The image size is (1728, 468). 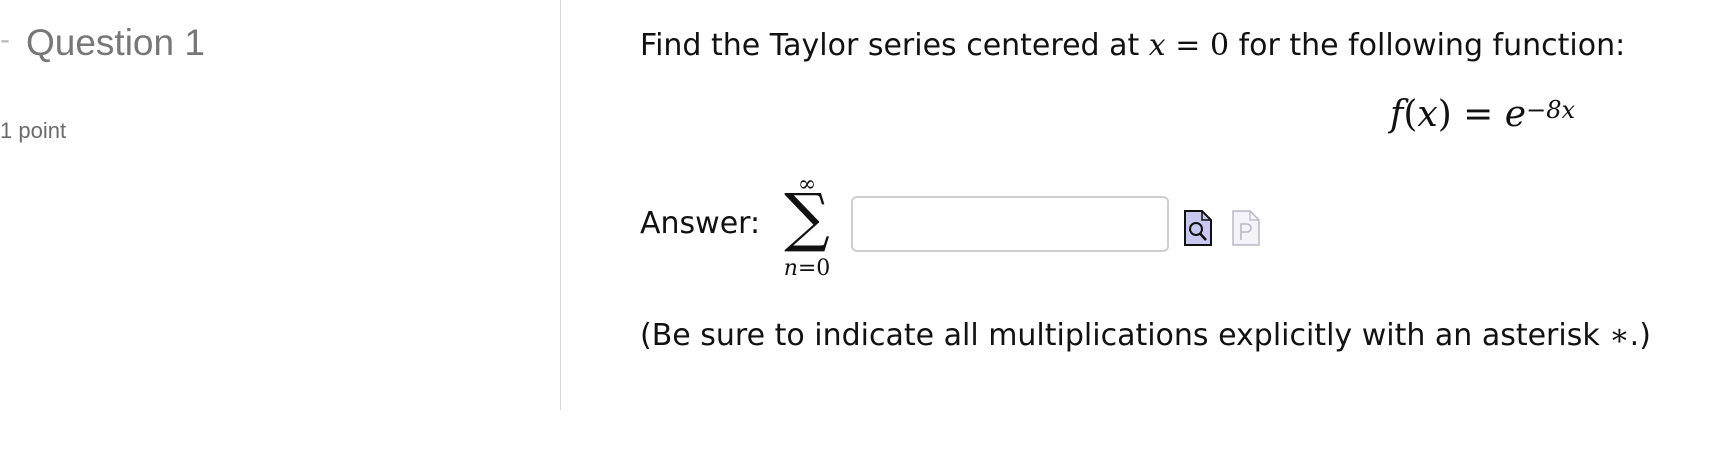 What do you see at coordinates (33, 130) in the screenshot?
I see `question-points: 1 point` at bounding box center [33, 130].